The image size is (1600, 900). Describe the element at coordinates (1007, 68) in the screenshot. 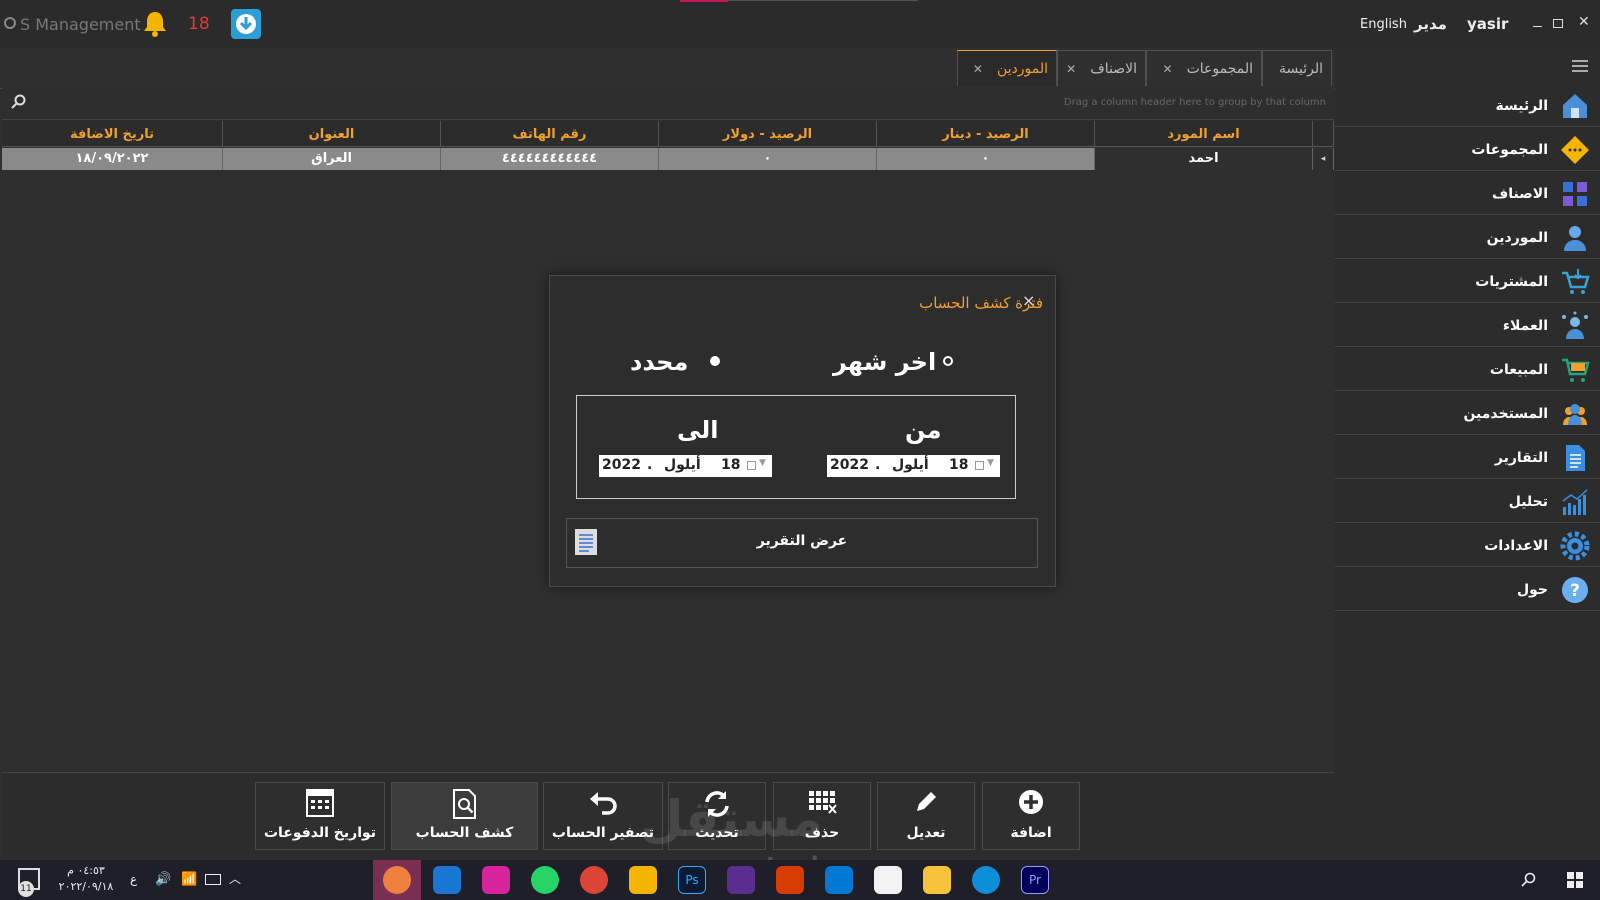

I see `tab-suppliers: الموردين ✕` at that location.